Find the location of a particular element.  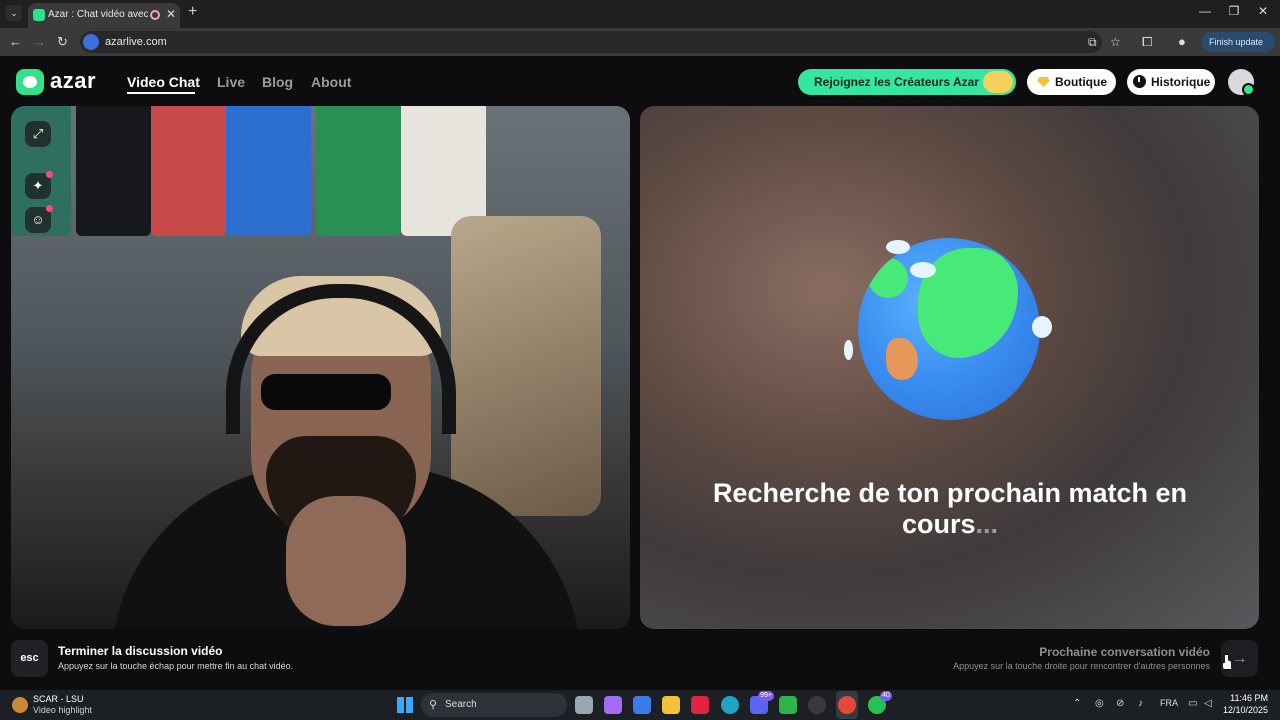

tray-chevron-icon: ⌃ is located at coordinates (1077, 703).